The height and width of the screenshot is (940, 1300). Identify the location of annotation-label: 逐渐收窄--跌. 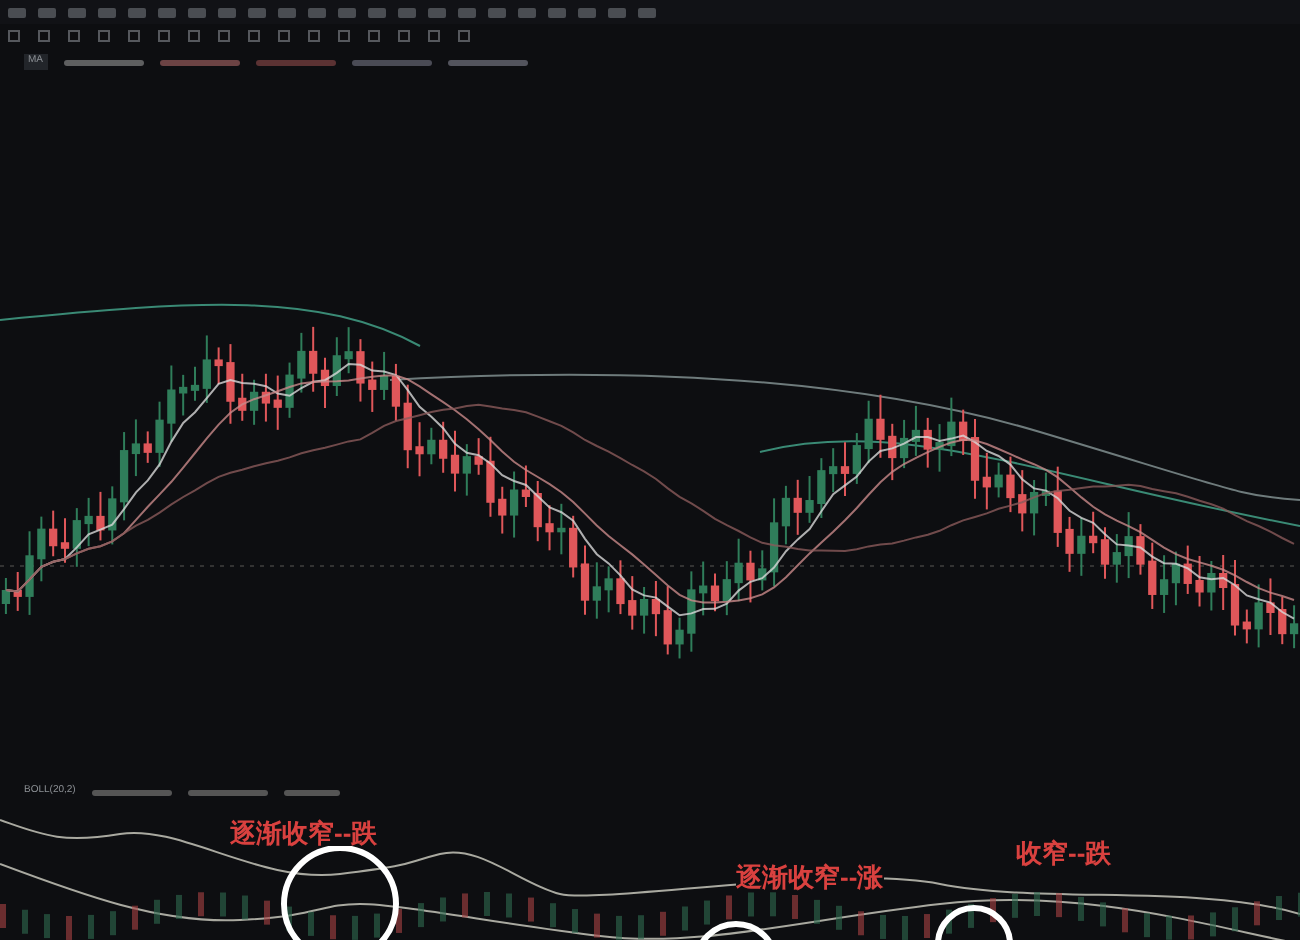
(304, 833).